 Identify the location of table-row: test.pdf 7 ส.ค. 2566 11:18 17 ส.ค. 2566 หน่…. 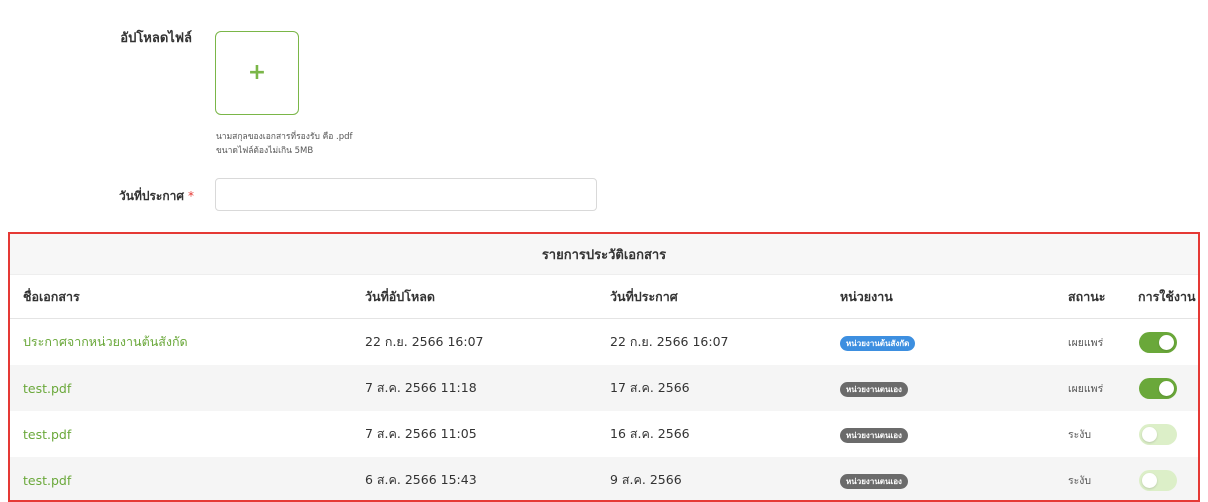
(604, 388).